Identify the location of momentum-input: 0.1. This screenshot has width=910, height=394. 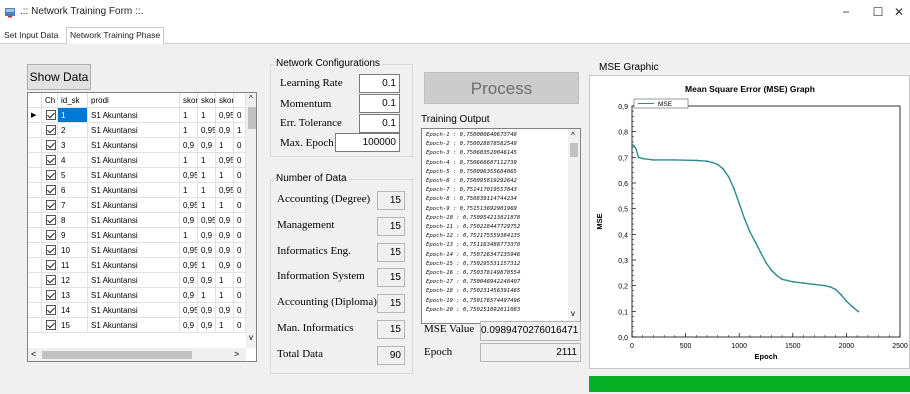
(379, 103).